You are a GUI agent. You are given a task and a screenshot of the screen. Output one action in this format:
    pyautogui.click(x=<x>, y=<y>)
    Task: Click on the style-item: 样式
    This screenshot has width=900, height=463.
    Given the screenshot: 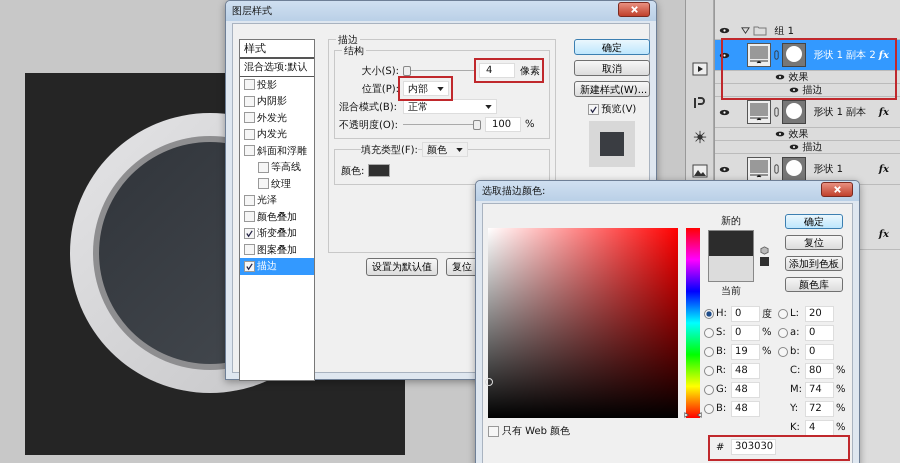 What is the action you would take?
    pyautogui.click(x=277, y=49)
    